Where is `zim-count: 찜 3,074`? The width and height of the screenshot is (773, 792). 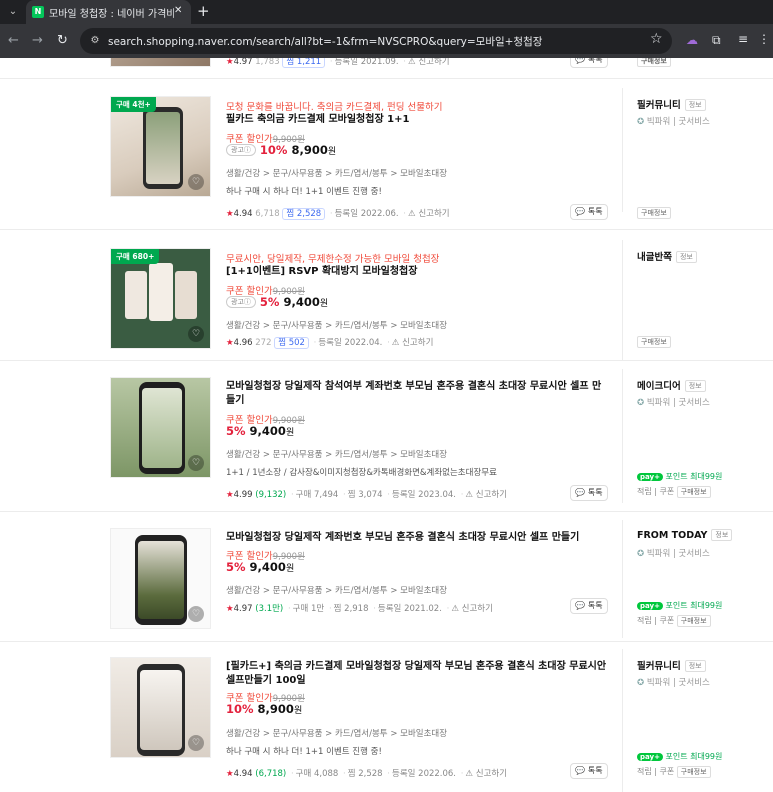 zim-count: 찜 3,074 is located at coordinates (365, 495).